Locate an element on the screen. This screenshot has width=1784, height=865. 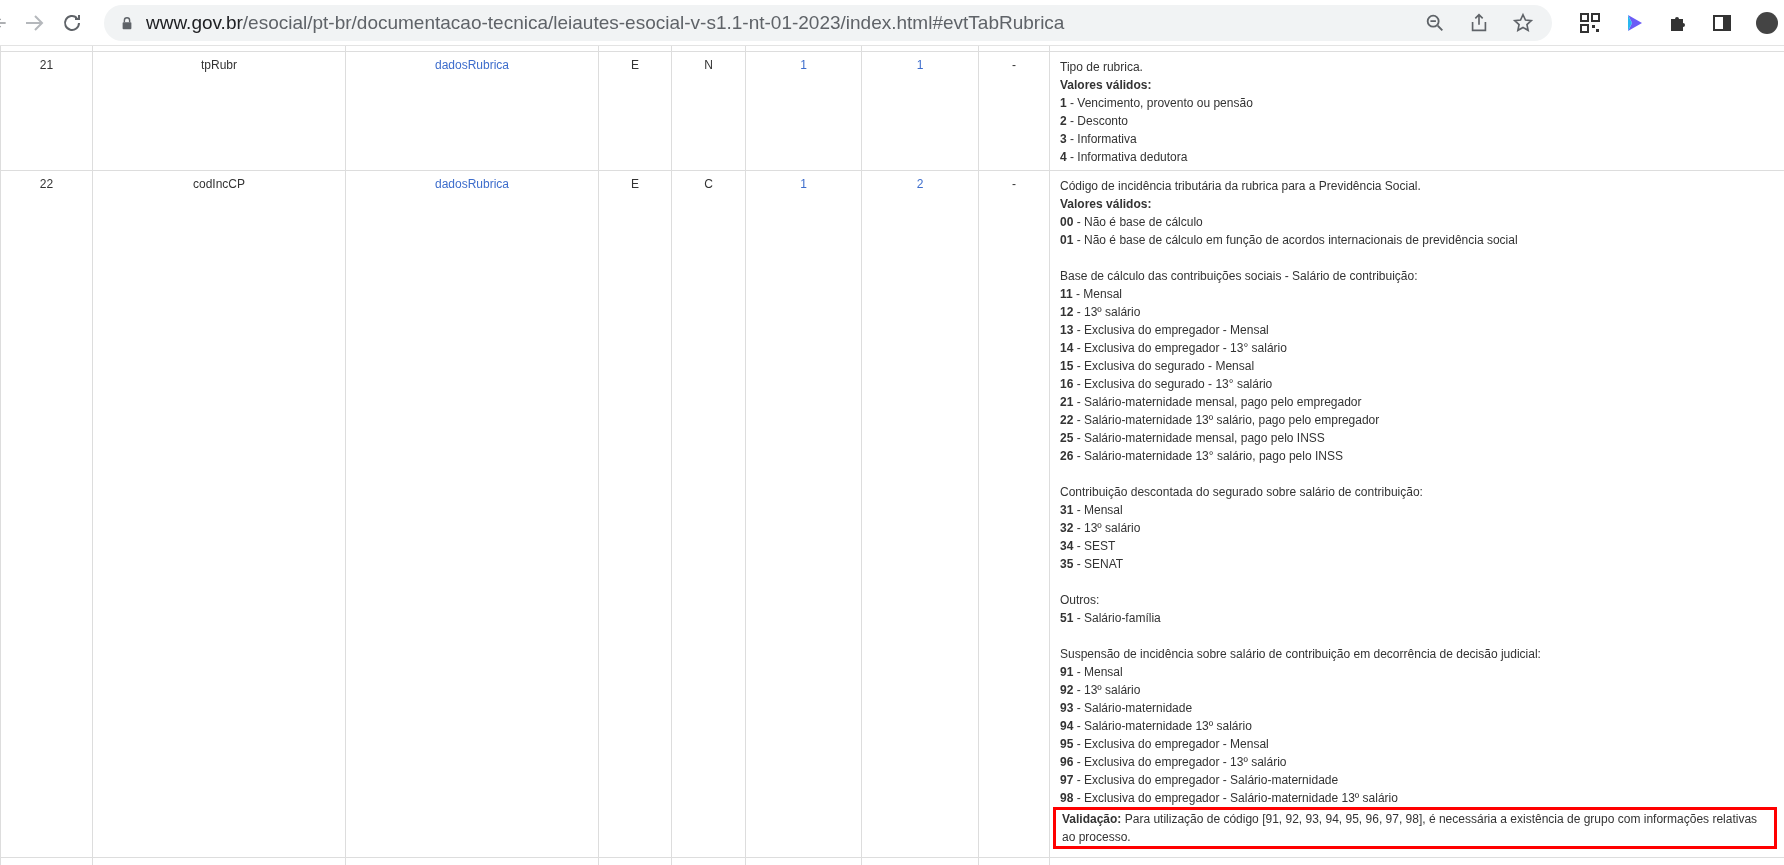
description-line: 92 - 13º salário is located at coordinates (1101, 690).